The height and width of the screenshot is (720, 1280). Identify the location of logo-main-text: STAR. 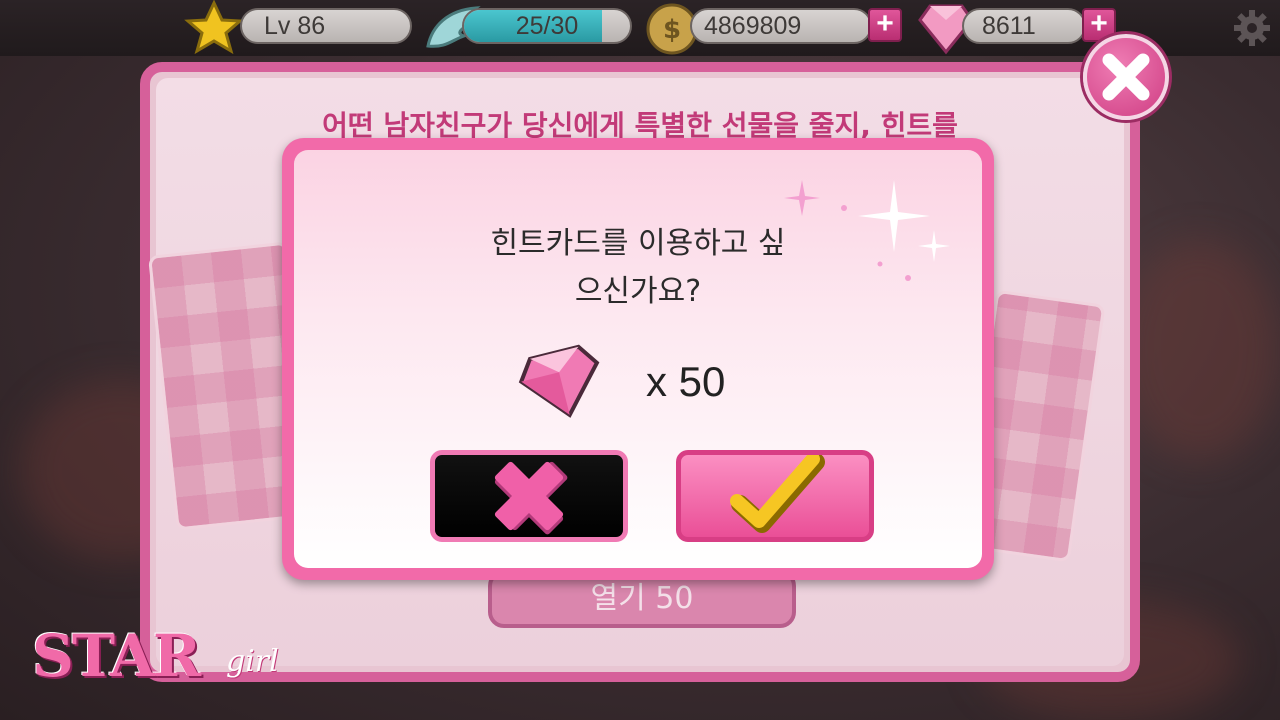
(116, 656).